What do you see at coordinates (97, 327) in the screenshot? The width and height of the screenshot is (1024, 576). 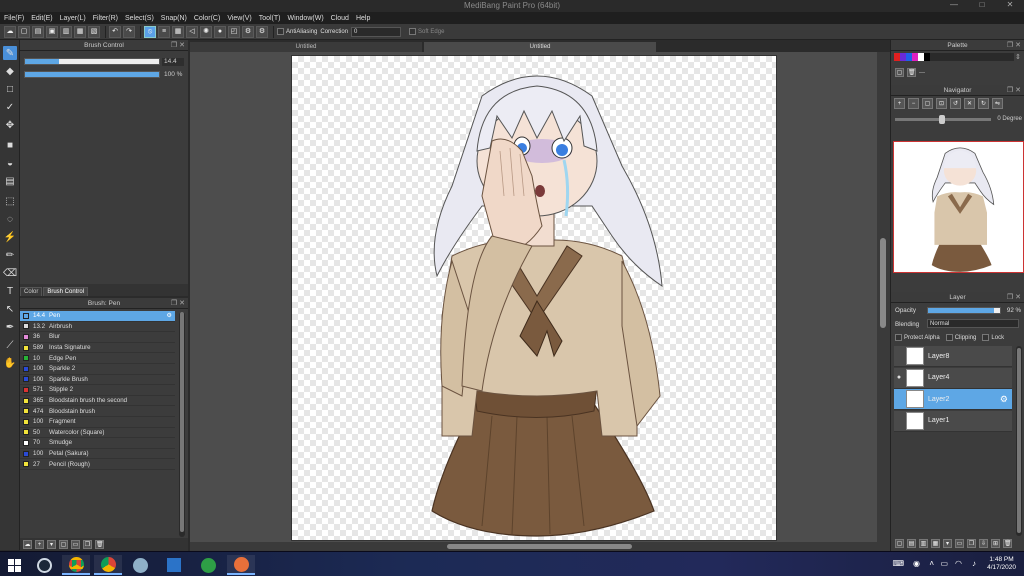 I see `brush-item: 13.2 Airbrush` at bounding box center [97, 327].